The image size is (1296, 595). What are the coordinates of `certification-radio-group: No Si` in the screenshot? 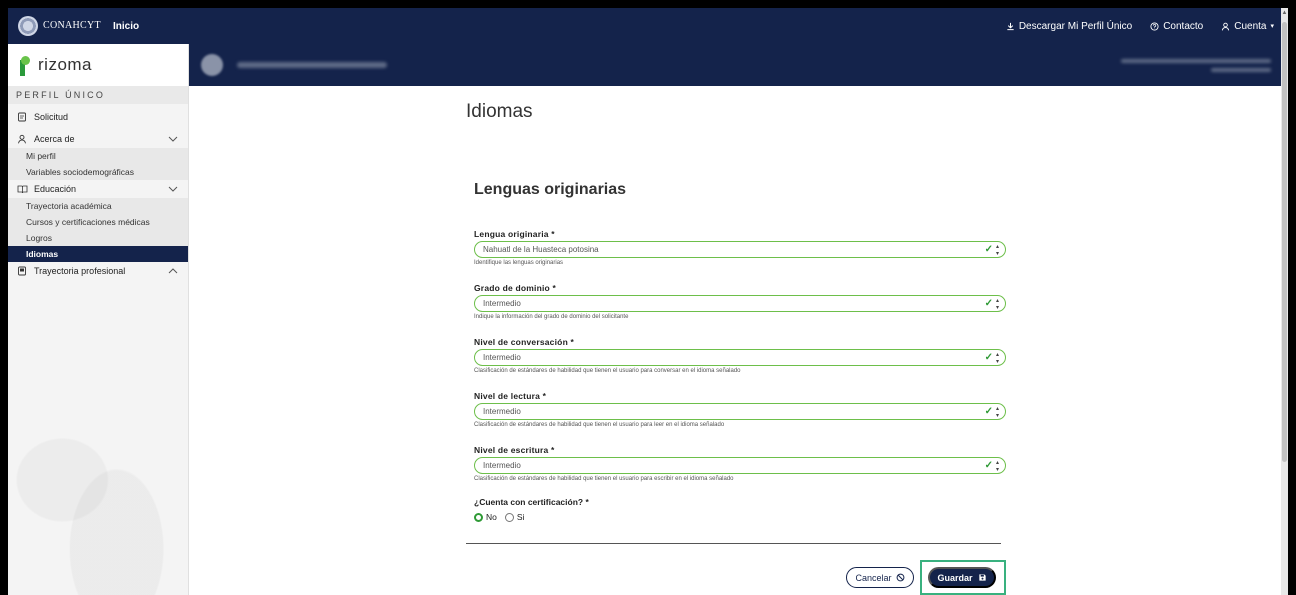 It's located at (499, 517).